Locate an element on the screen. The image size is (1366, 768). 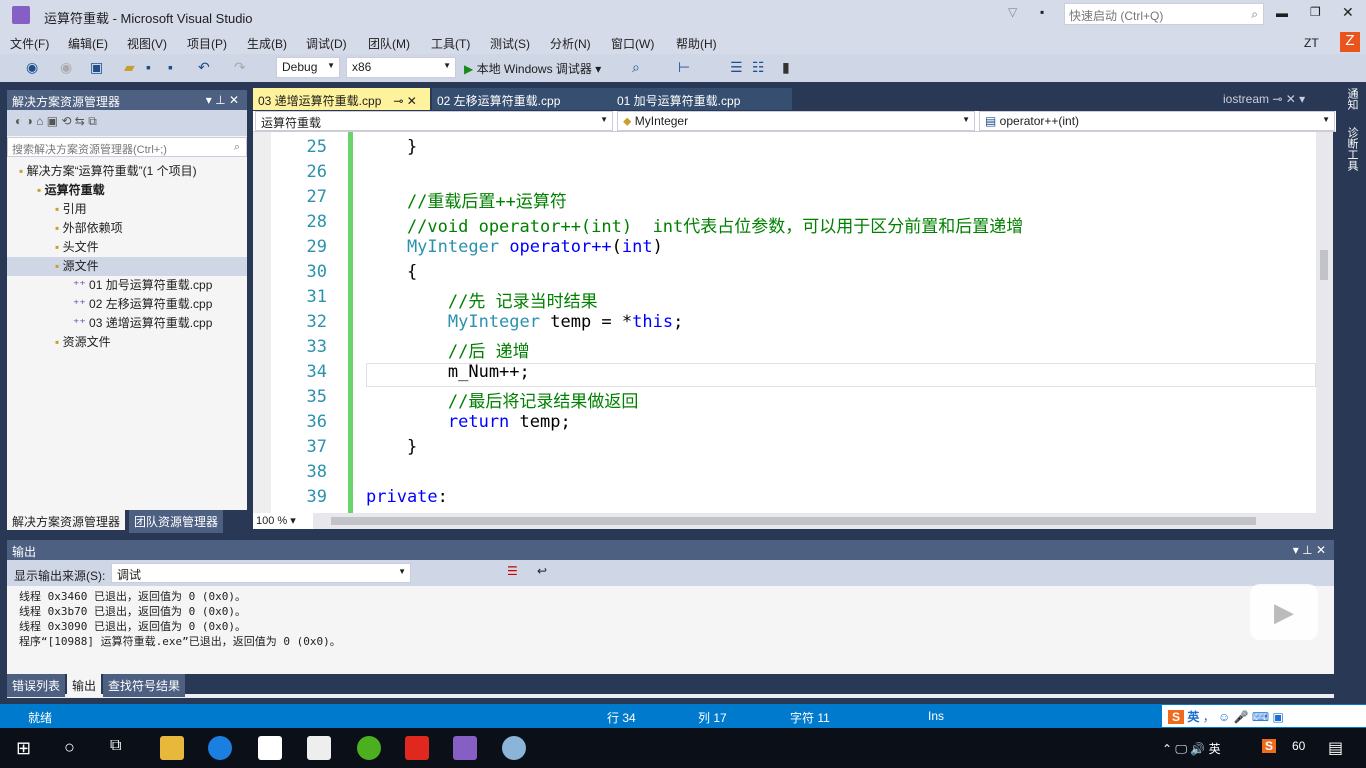
typora-icon is located at coordinates (319, 748).